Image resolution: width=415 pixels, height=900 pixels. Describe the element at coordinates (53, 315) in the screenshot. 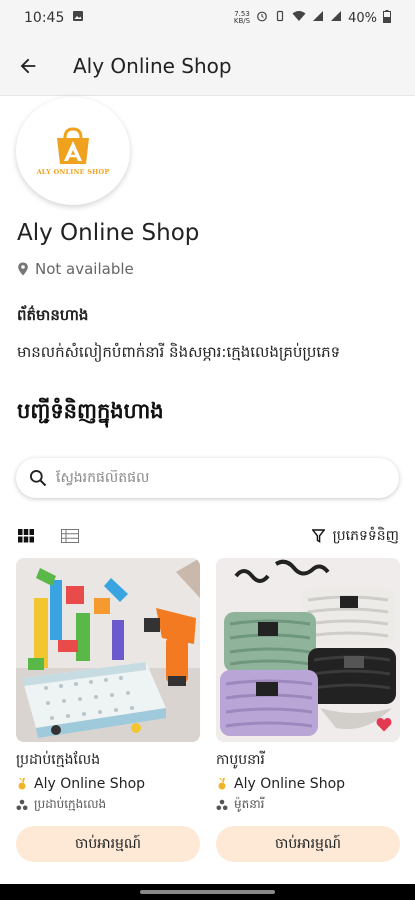

I see `shop-info-title: ព័ត៌មានហាង` at that location.